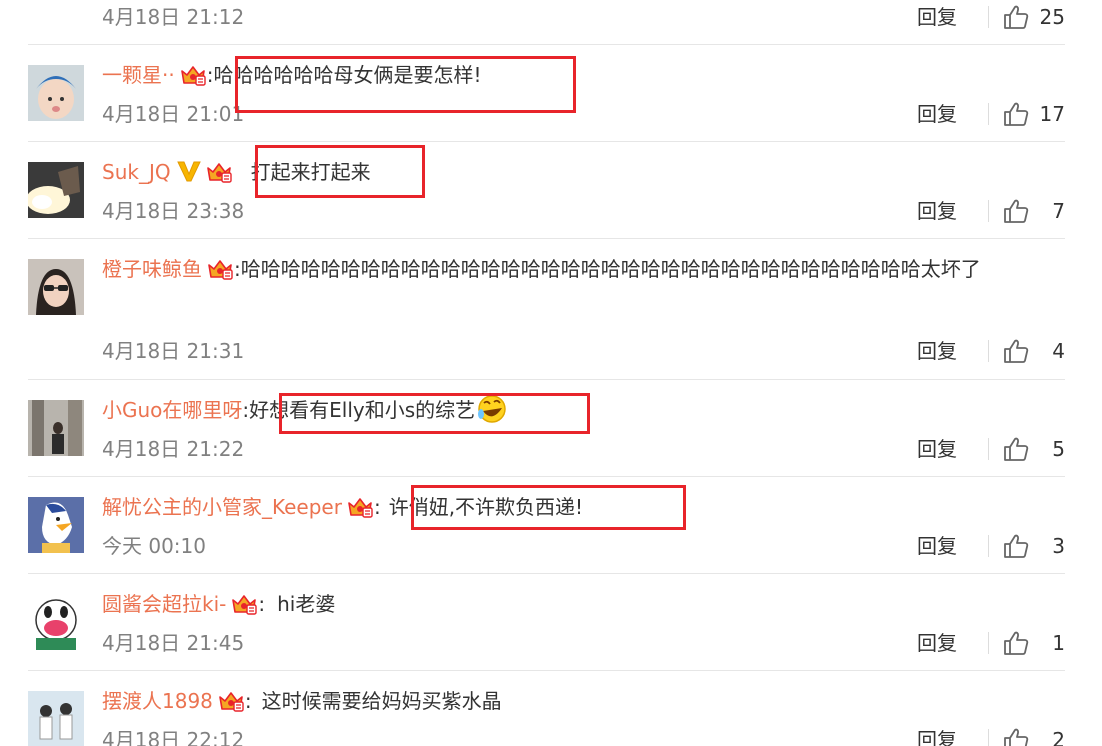  I want to click on like-button: 3, so click(1034, 546).